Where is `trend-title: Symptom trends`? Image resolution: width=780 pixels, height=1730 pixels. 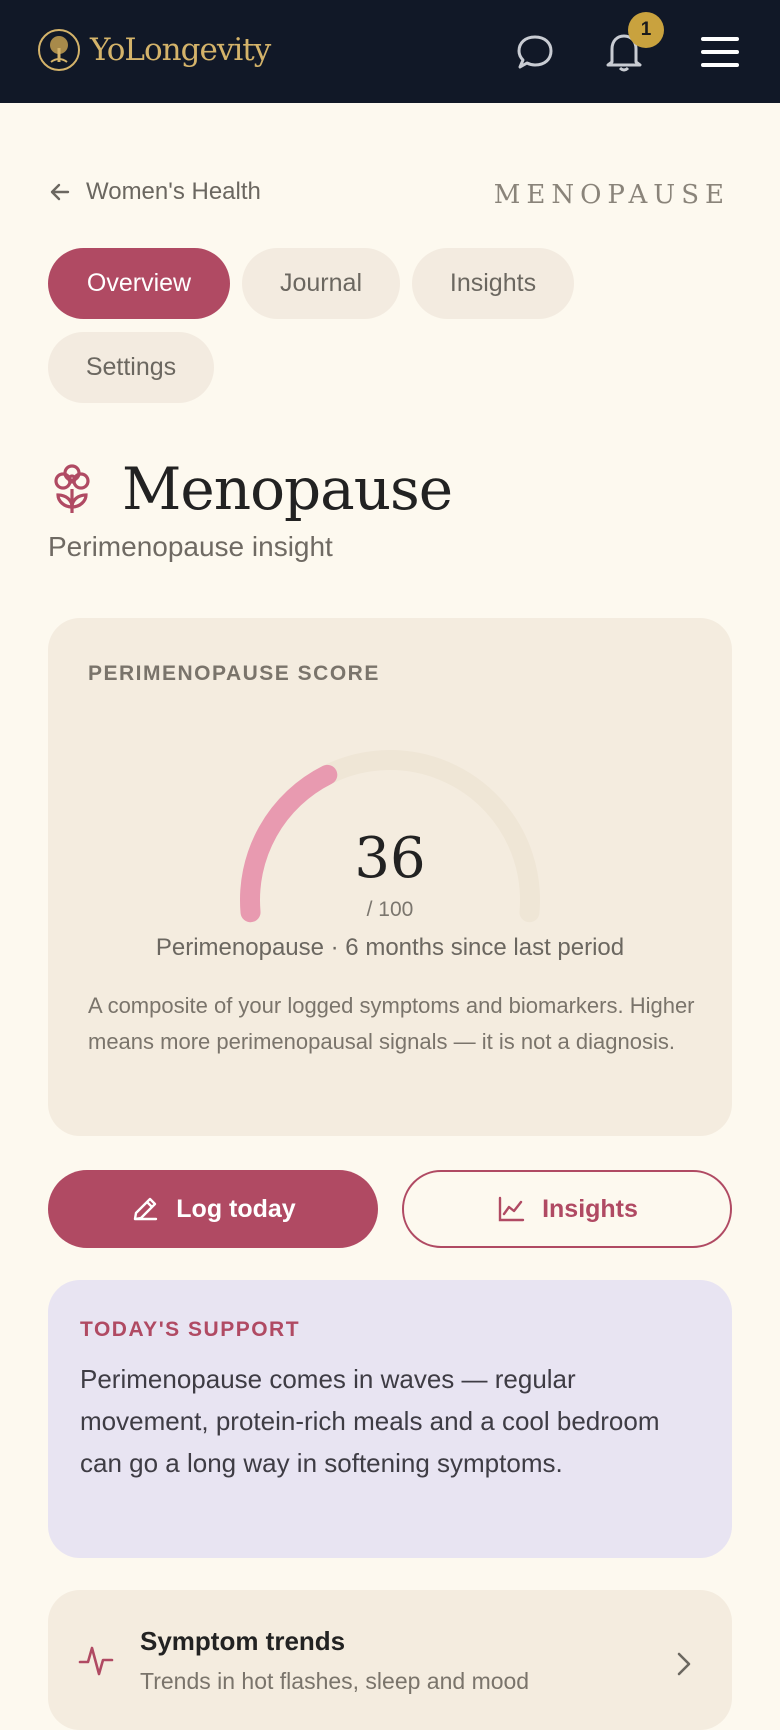 trend-title: Symptom trends is located at coordinates (243, 1641).